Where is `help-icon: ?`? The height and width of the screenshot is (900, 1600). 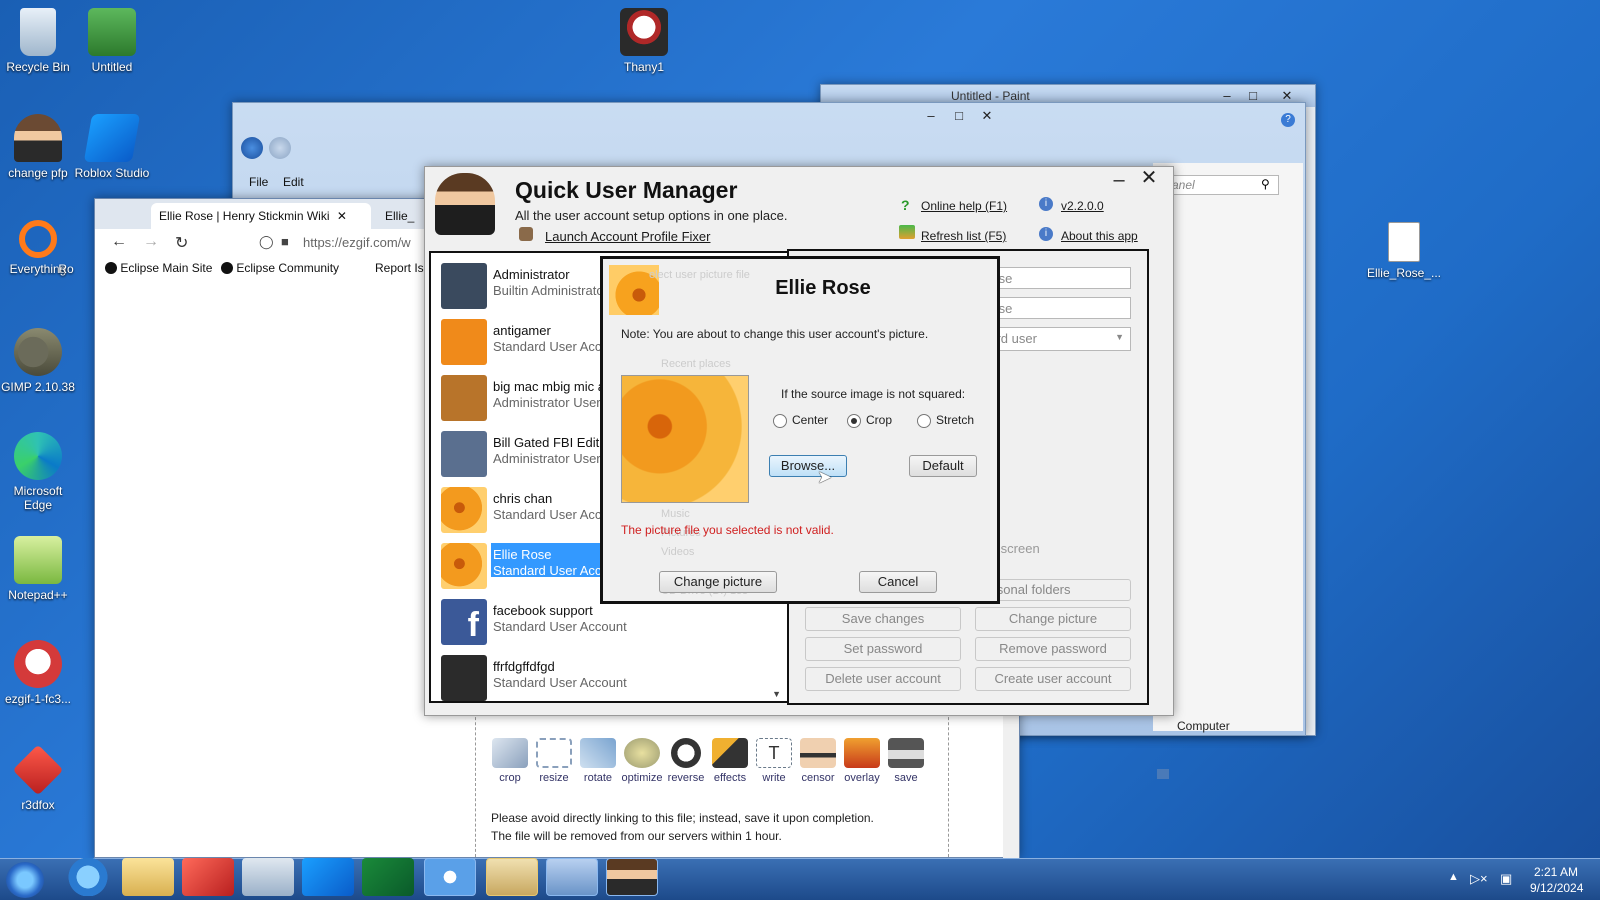
help-icon: ? is located at coordinates (1288, 120).